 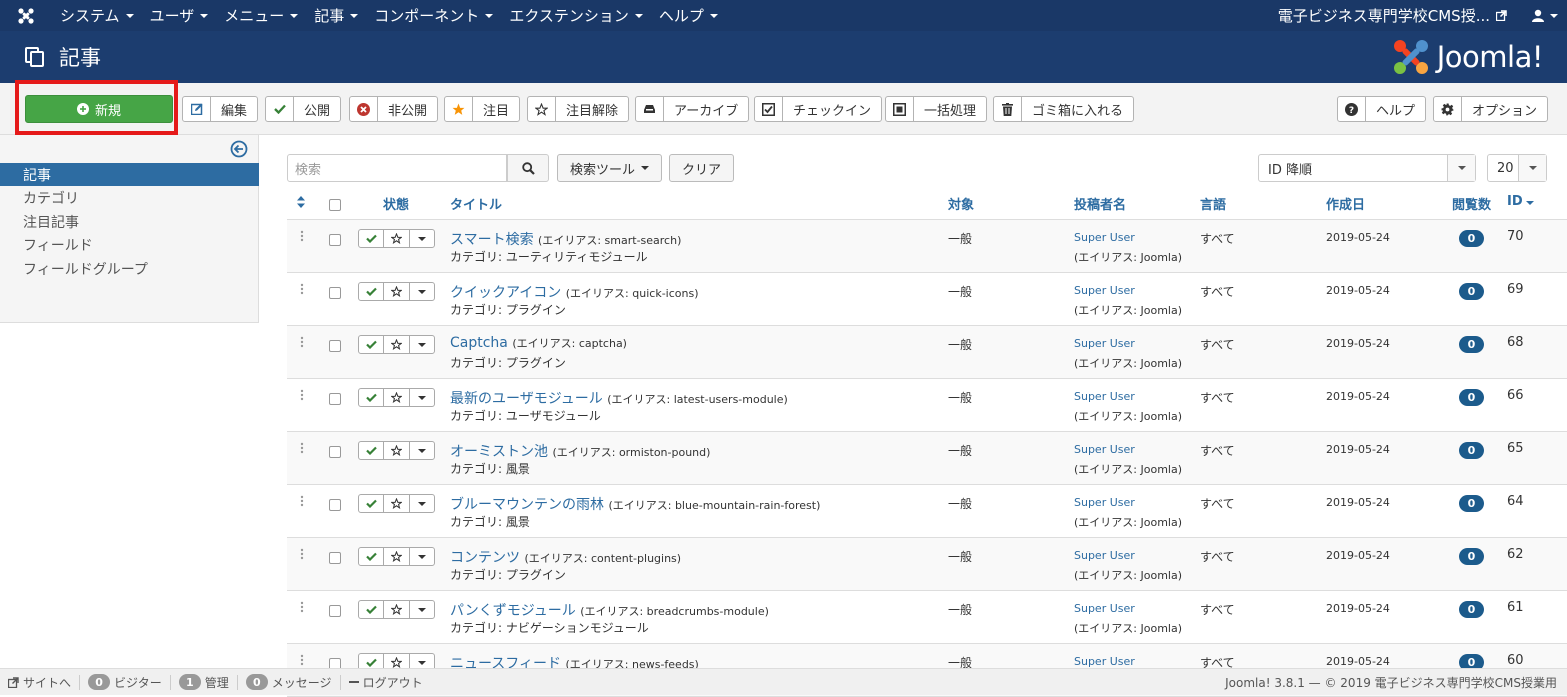 I want to click on article-title-link: オーミストン池, so click(x=499, y=452).